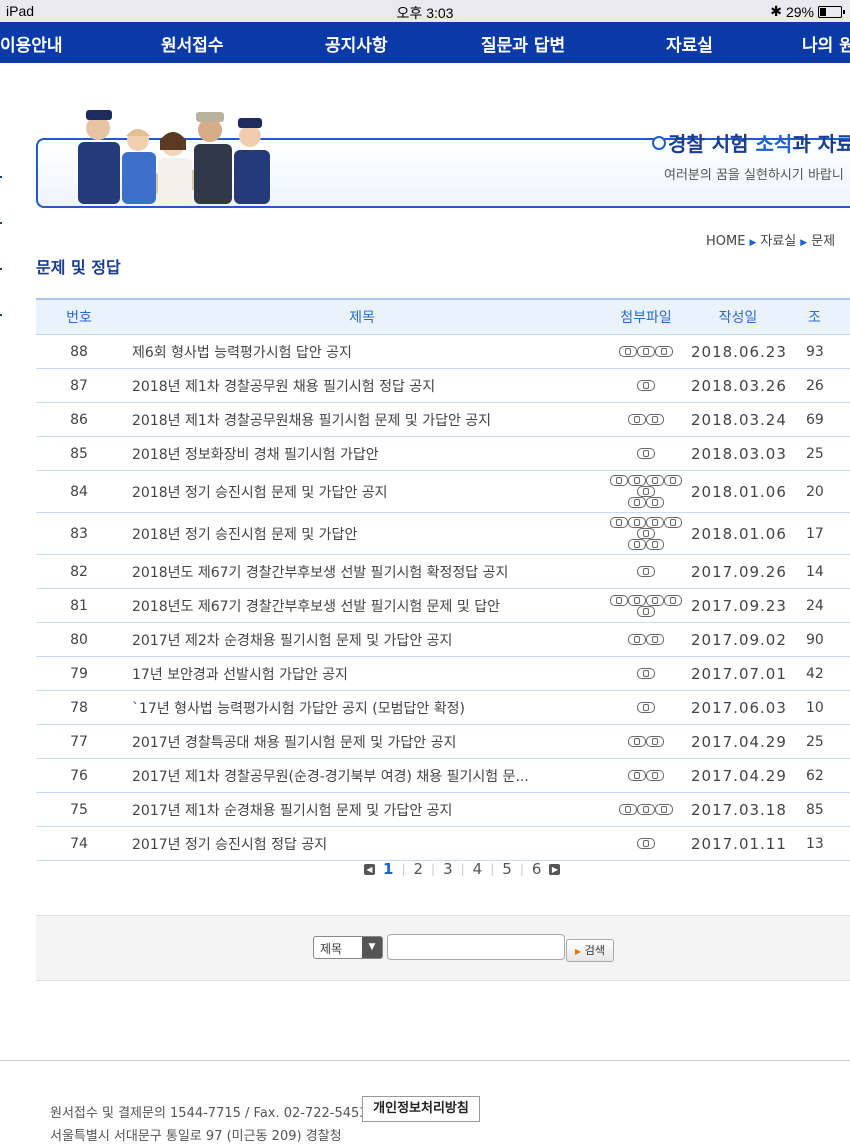  I want to click on post-title-link: 2018년도 제67기 경찰간부후보생 선발 필기시험 확정정답 공지, so click(362, 571).